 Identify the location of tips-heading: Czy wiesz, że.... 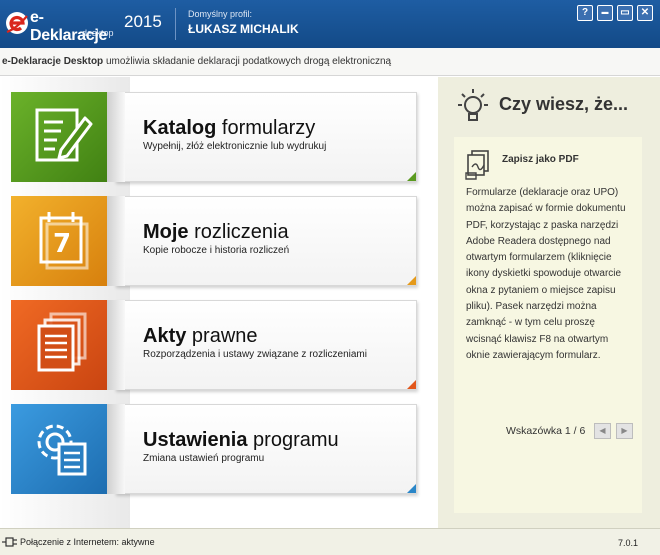
(564, 104).